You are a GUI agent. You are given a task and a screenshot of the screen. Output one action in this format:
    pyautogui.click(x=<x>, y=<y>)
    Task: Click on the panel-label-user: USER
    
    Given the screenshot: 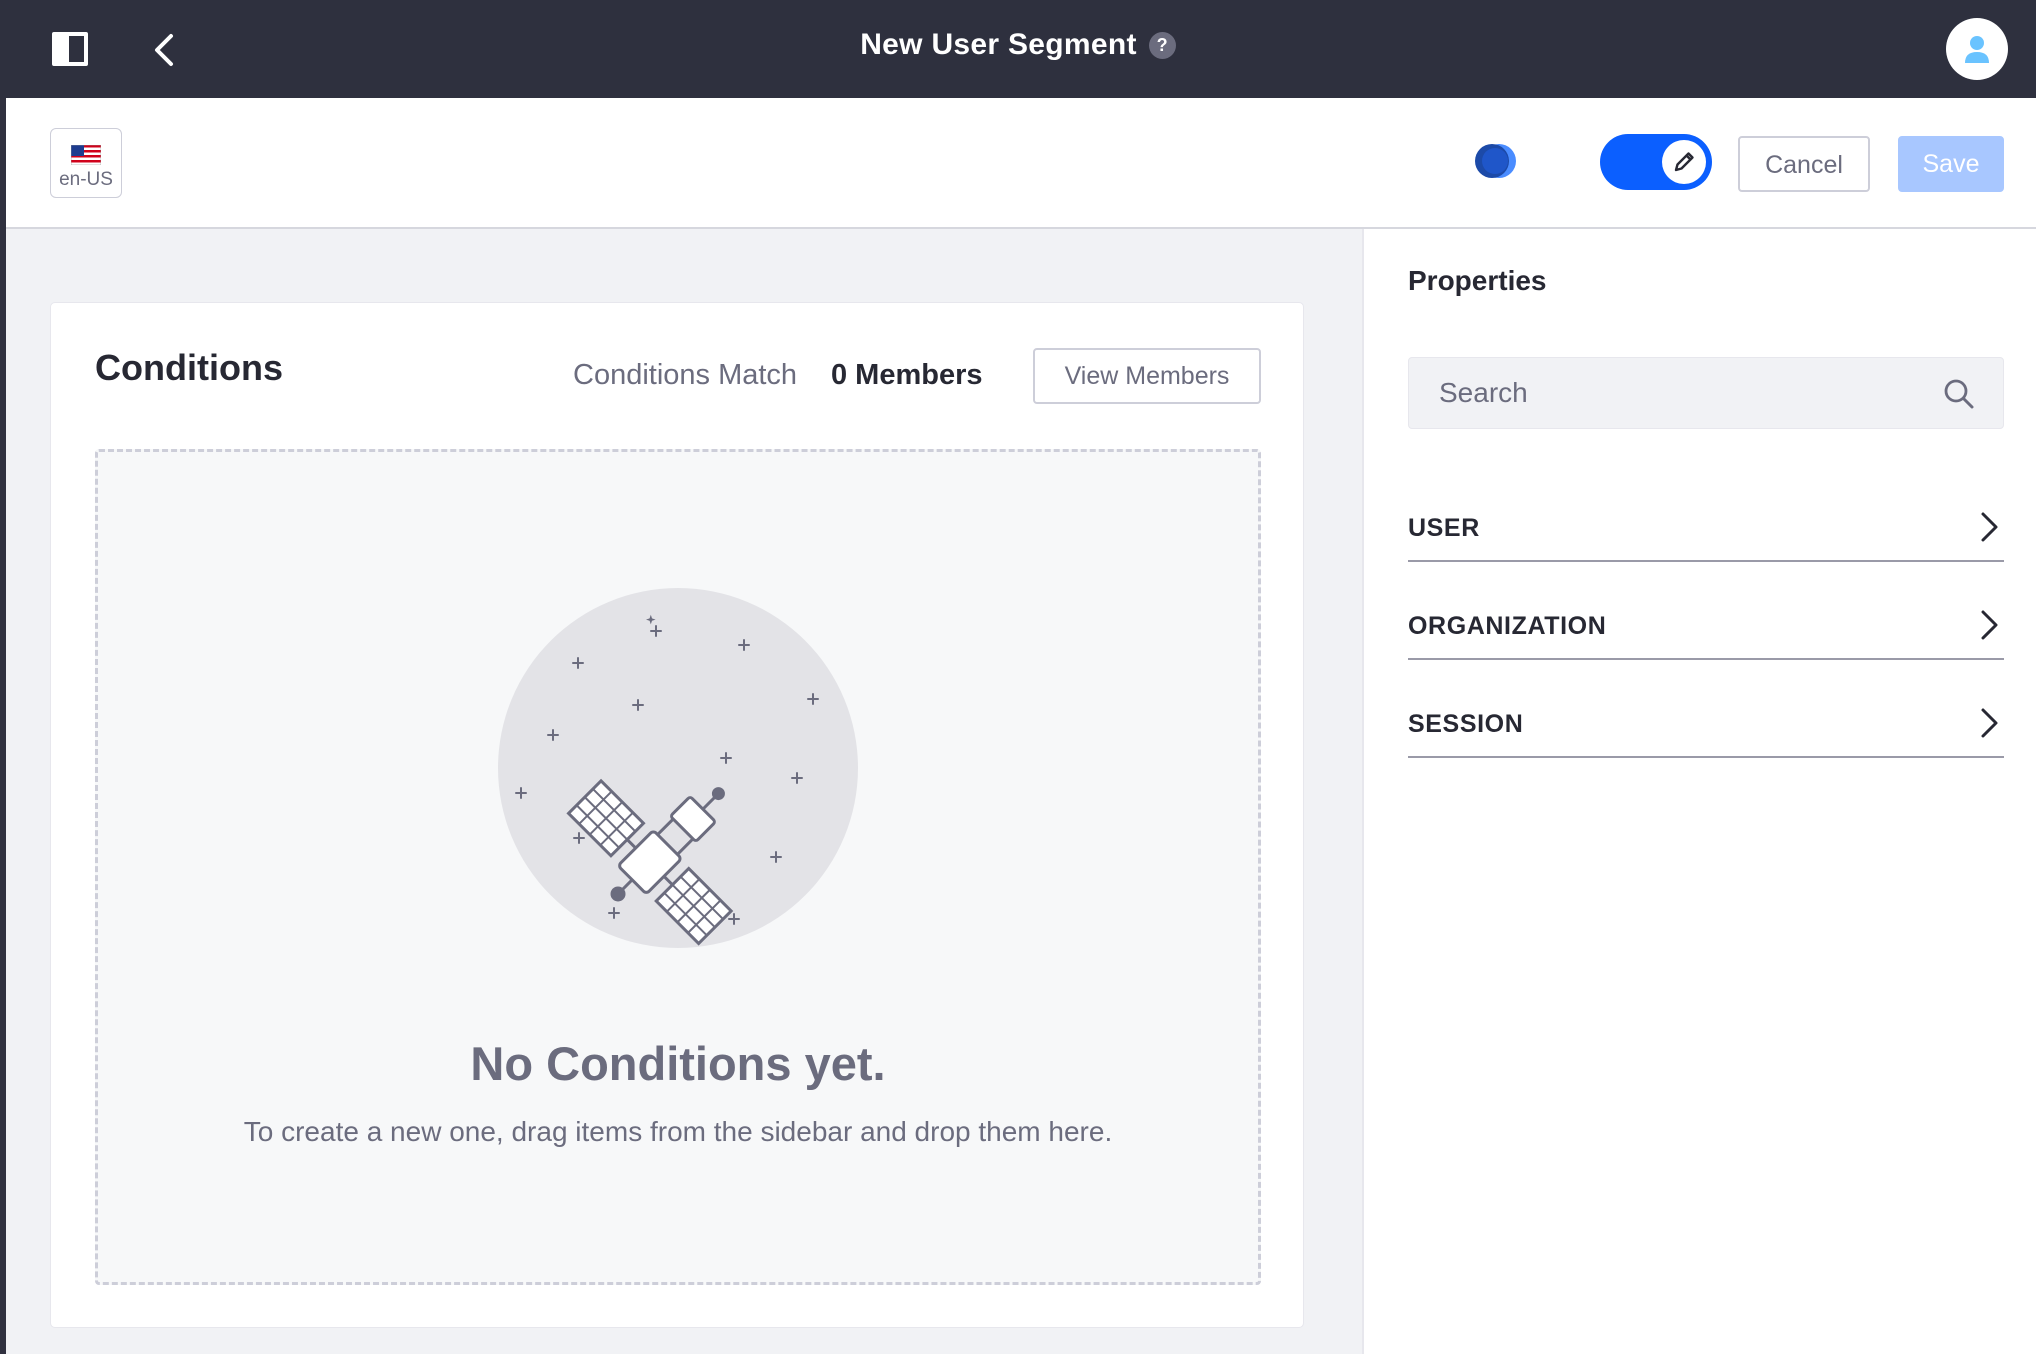 What is the action you would take?
    pyautogui.click(x=1444, y=528)
    